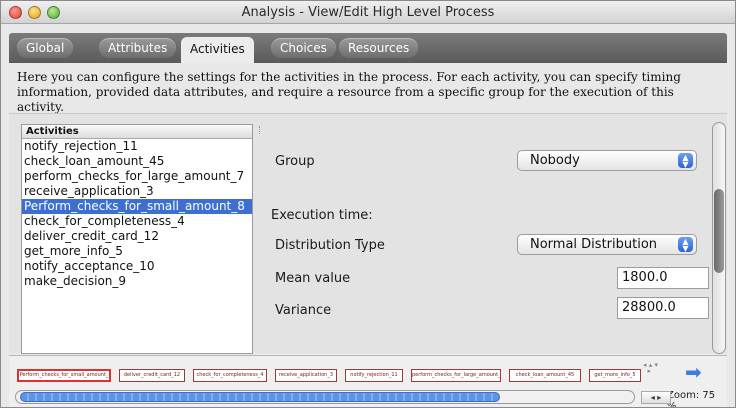 Image resolution: width=736 pixels, height=408 pixels. What do you see at coordinates (691, 399) in the screenshot?
I see `zoom-label: Zoom: 75 %` at bounding box center [691, 399].